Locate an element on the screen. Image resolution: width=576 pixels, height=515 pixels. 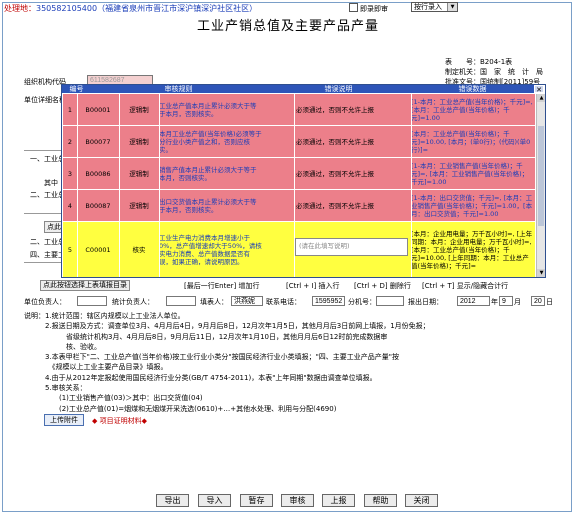
delete-row-shortcut: [Ctrl + D] 删除行 is located at coordinates (382, 286).